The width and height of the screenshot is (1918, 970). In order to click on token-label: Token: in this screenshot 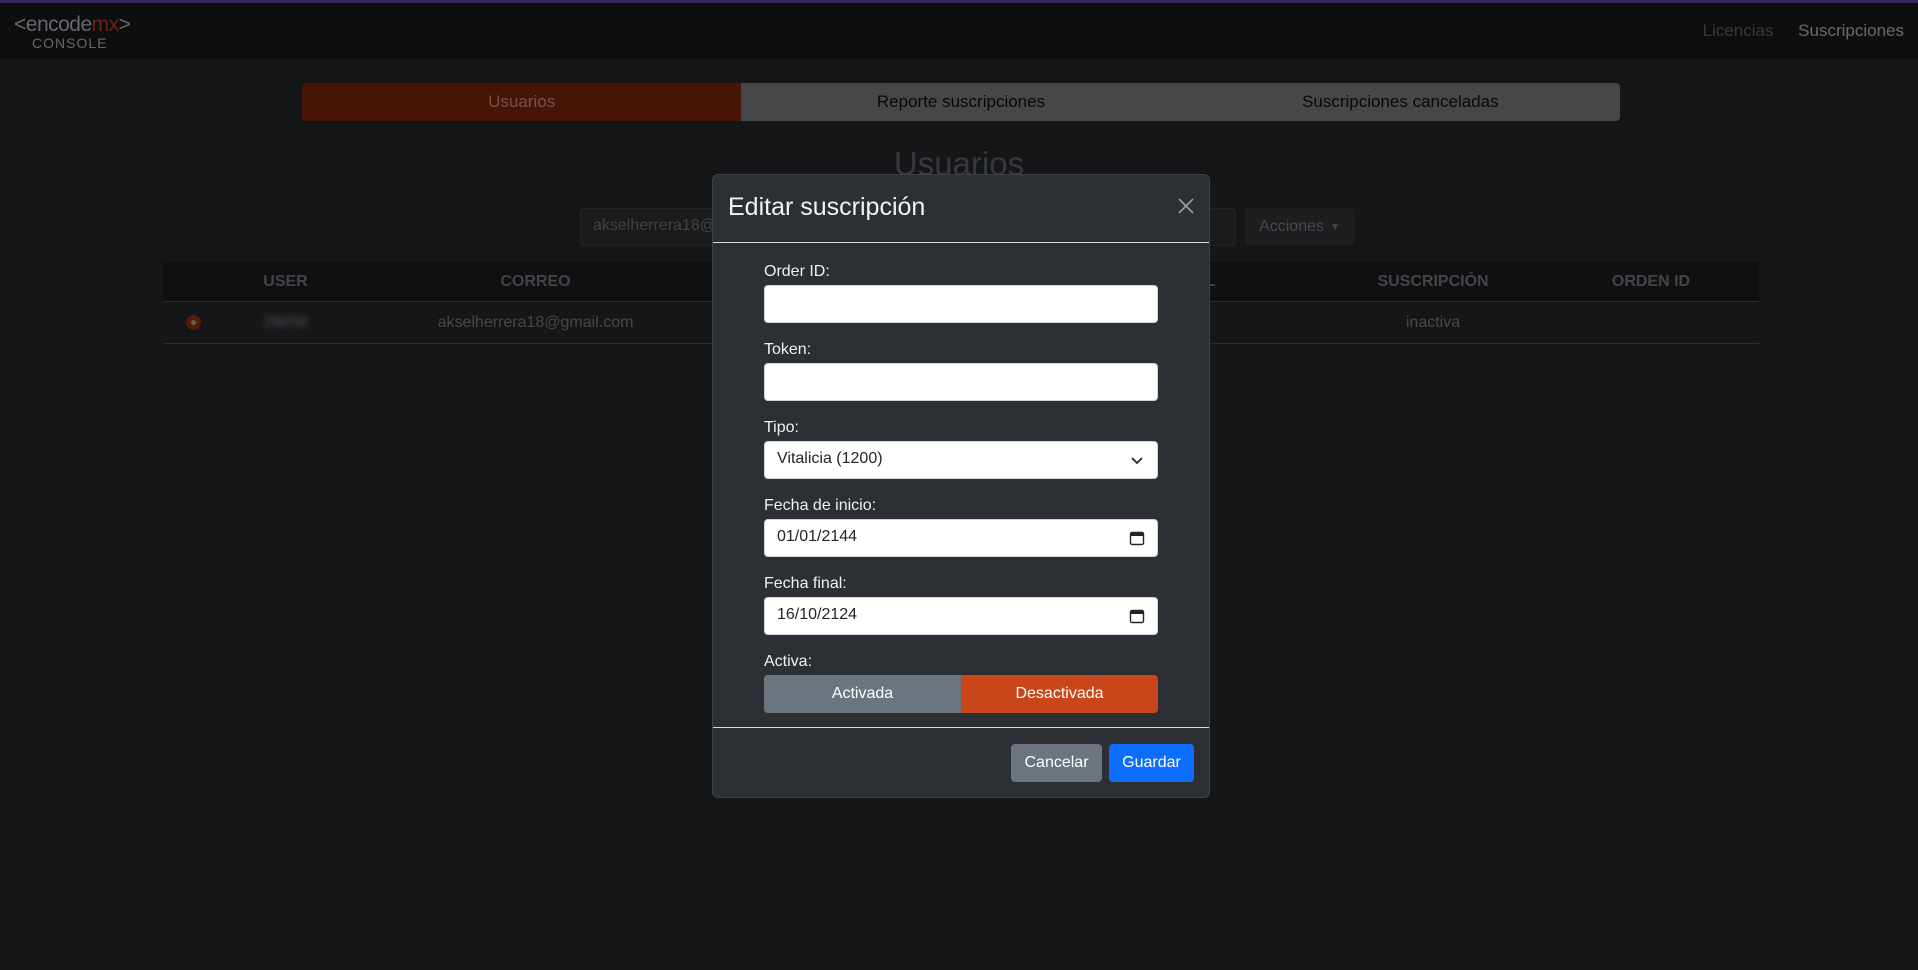, I will do `click(788, 349)`.